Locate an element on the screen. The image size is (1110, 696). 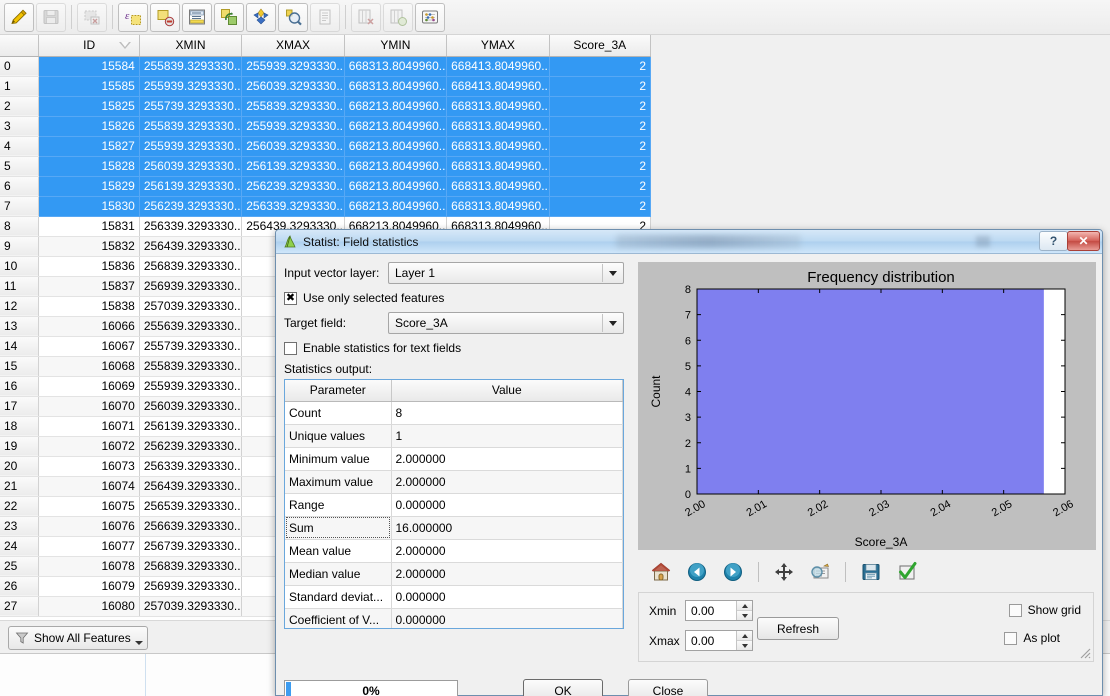
plot-zoom-rect-button is located at coordinates (820, 572).